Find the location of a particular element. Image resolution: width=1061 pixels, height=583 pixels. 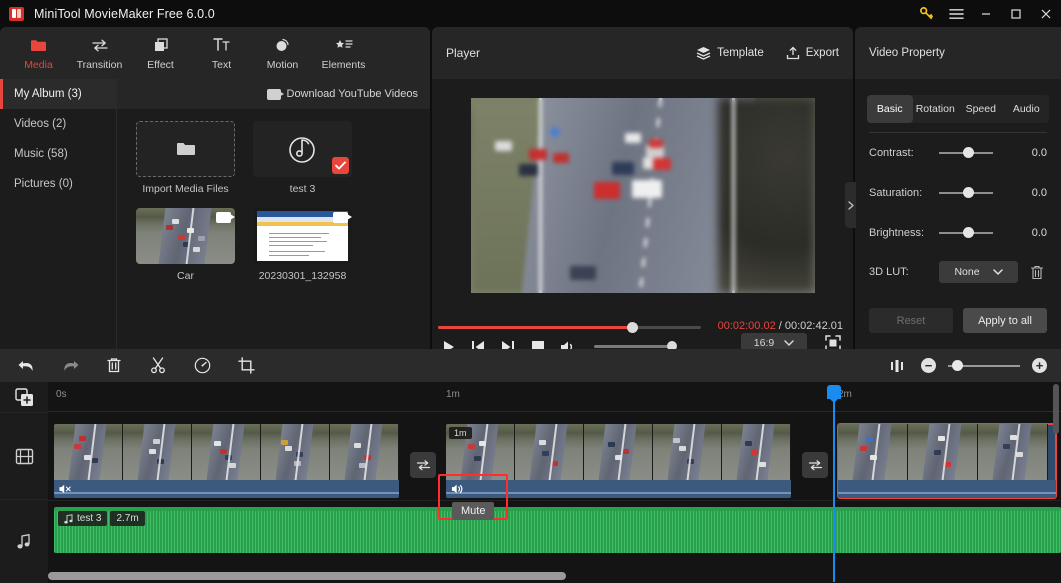

tab-text: Text is located at coordinates (221, 53).